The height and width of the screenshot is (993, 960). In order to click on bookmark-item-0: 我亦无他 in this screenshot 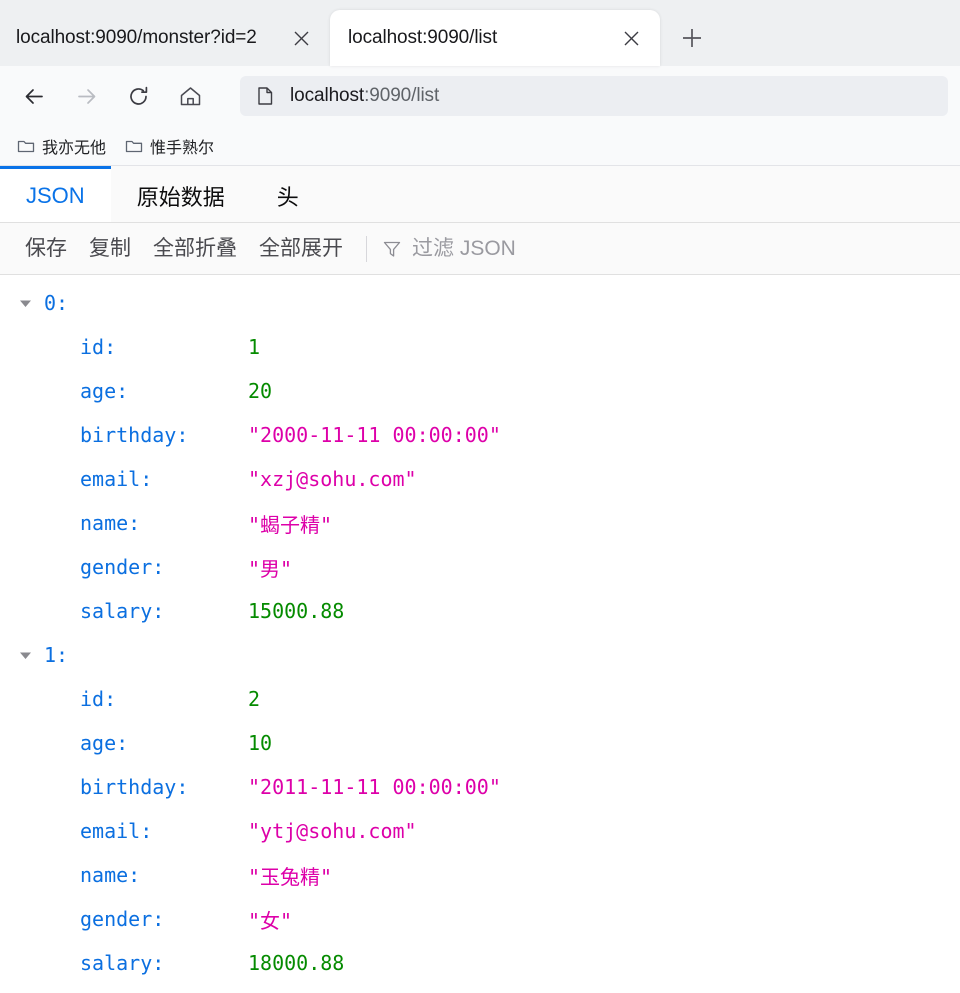, I will do `click(61, 146)`.